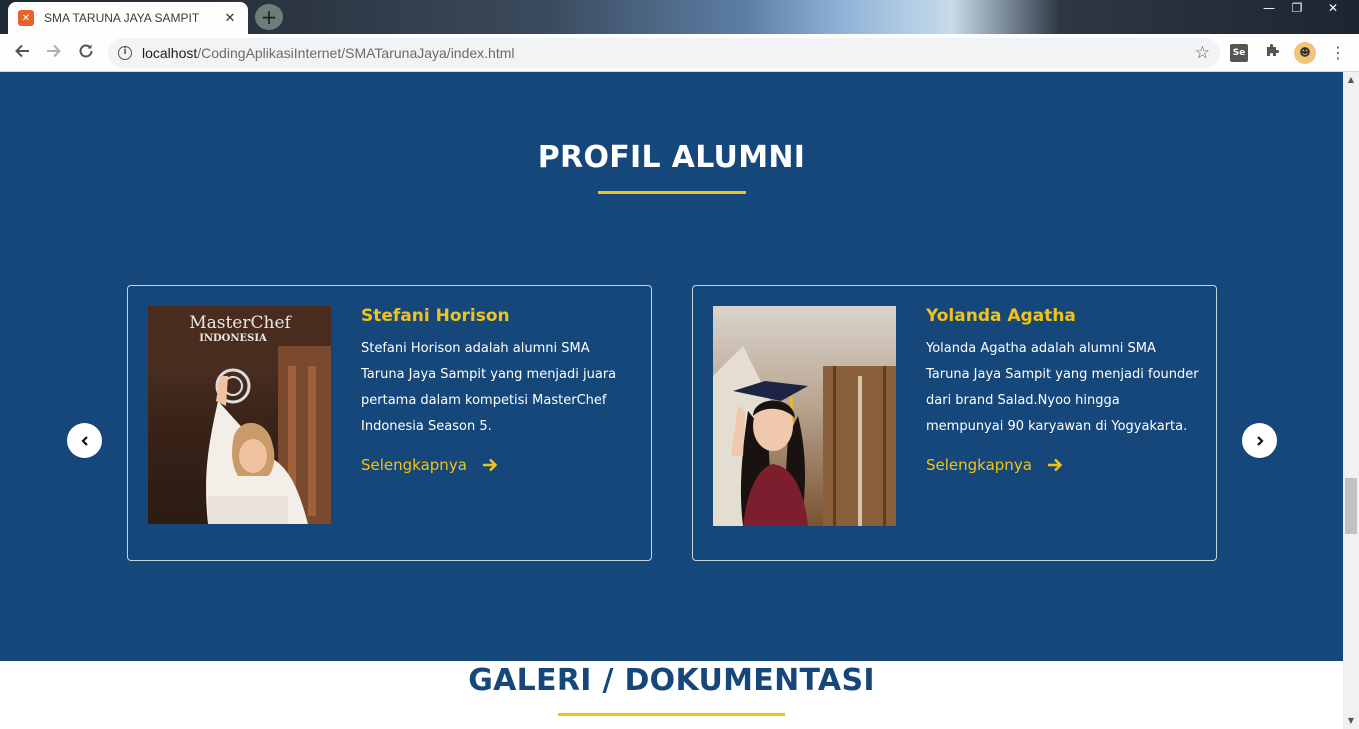 The width and height of the screenshot is (1359, 729). What do you see at coordinates (1351, 506) in the screenshot?
I see `scrollbar-thumb` at bounding box center [1351, 506].